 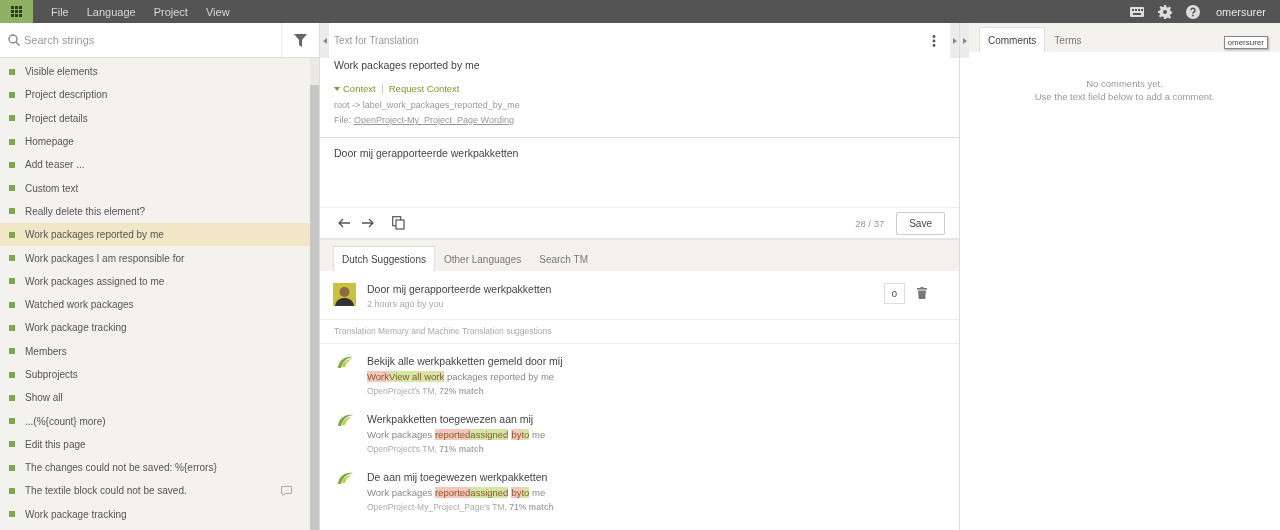 What do you see at coordinates (384, 258) in the screenshot?
I see `suggestion-tab: Dutch Suggestions` at bounding box center [384, 258].